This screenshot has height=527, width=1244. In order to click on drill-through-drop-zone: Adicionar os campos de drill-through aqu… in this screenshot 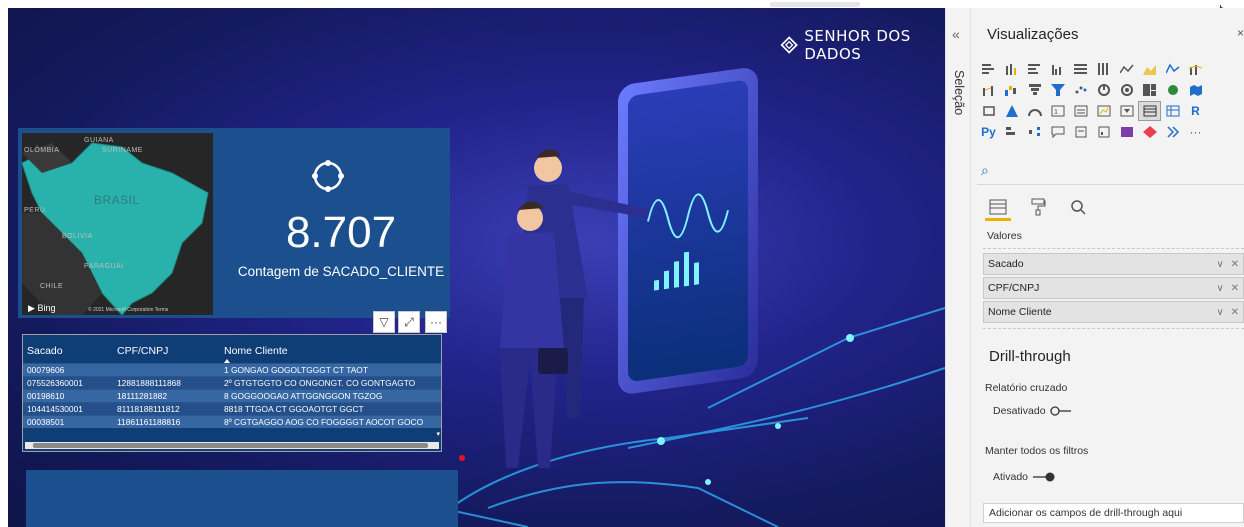, I will do `click(1113, 513)`.